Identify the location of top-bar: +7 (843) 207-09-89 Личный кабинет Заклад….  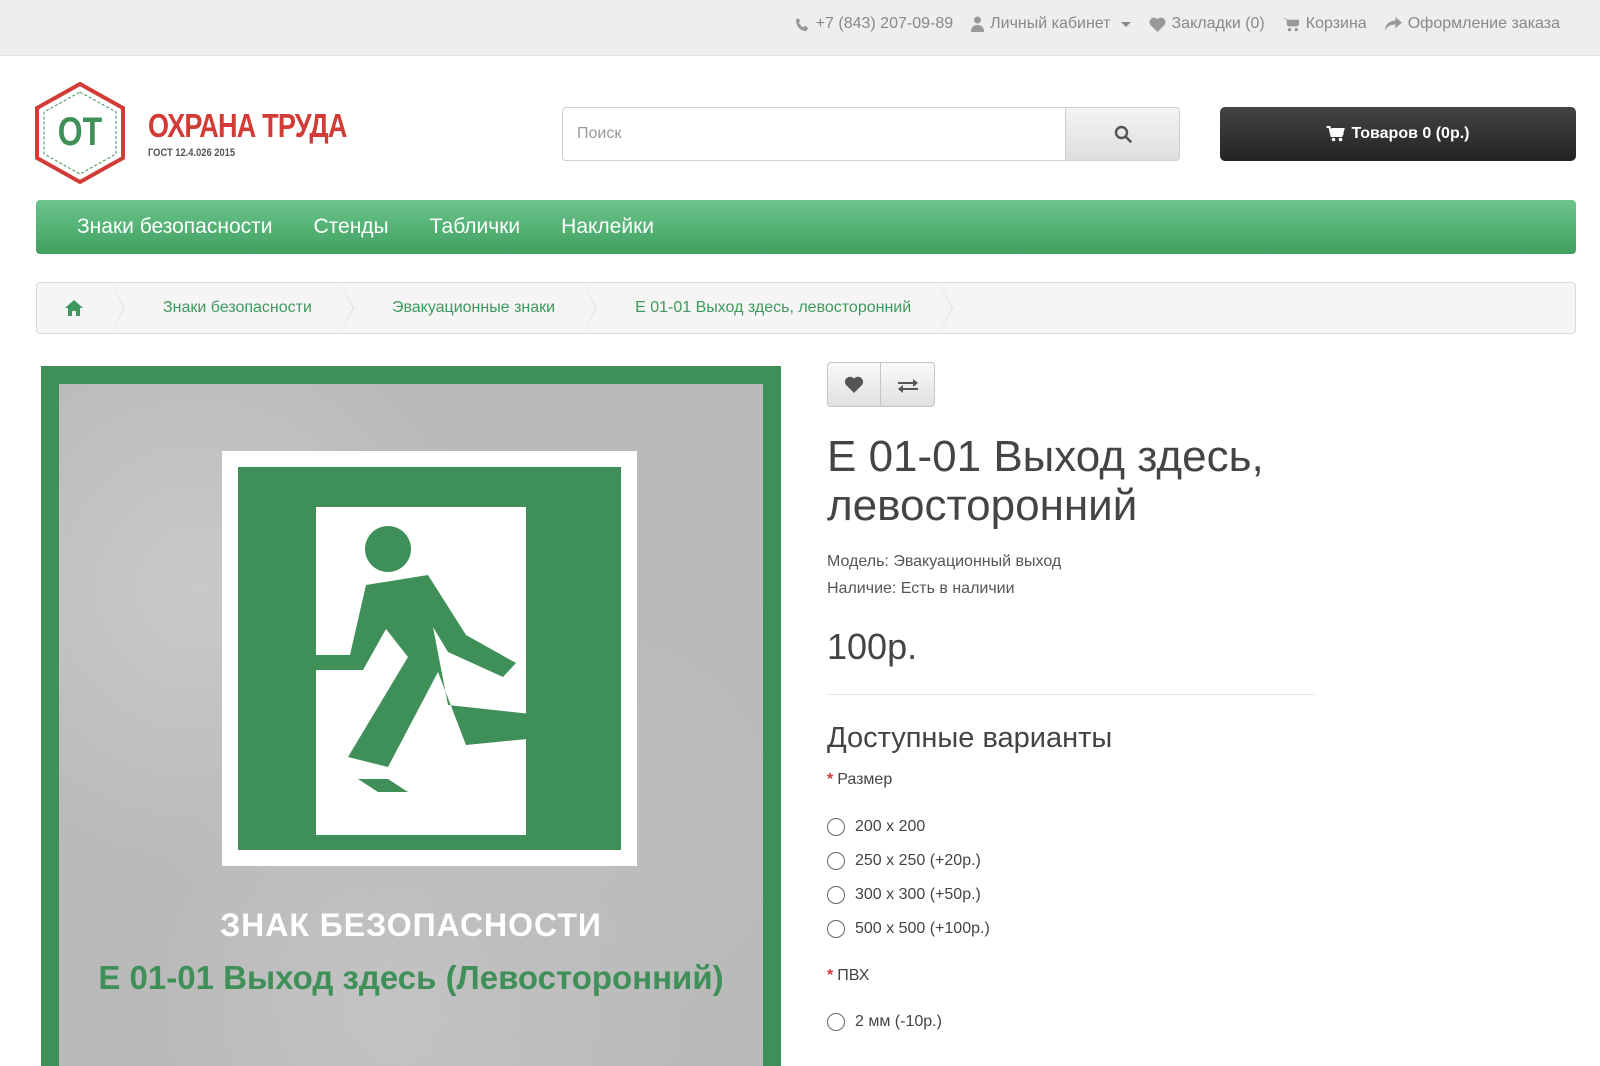
(800, 28).